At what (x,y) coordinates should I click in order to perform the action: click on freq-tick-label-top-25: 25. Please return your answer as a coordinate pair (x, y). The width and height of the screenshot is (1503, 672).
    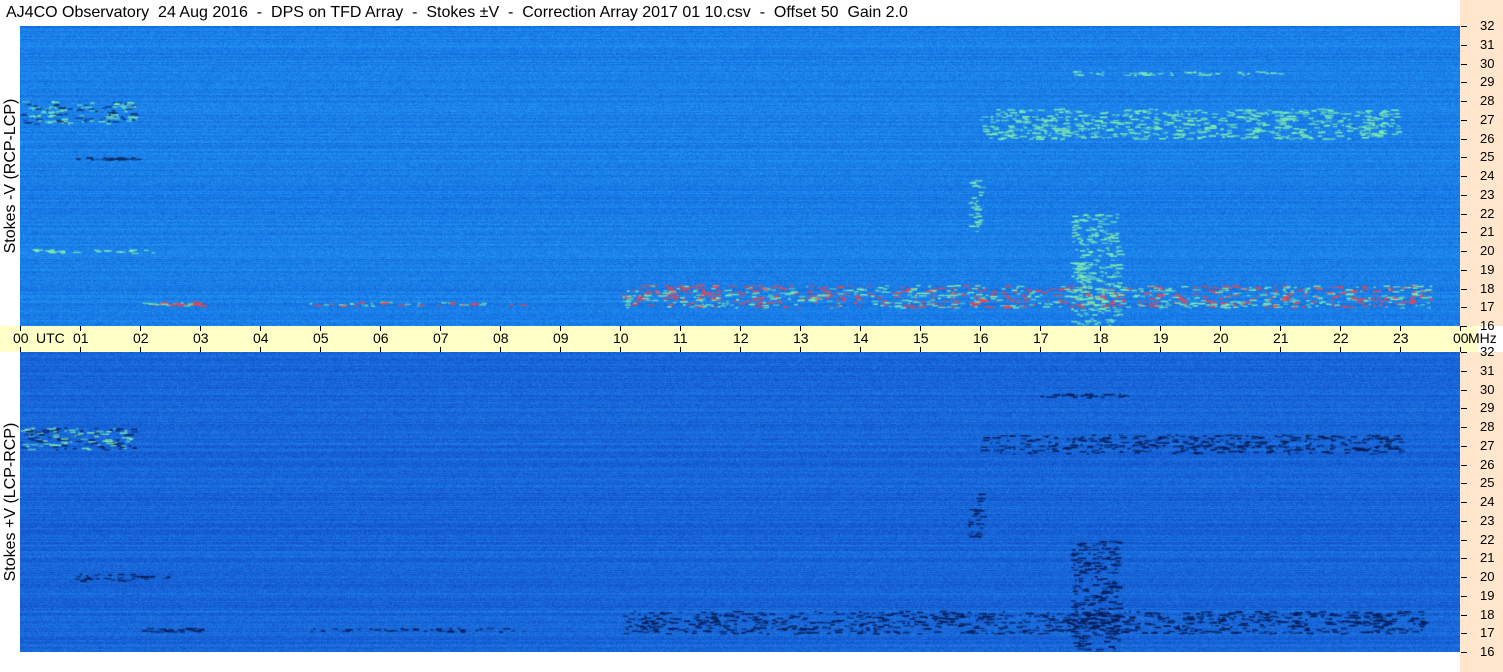
    Looking at the image, I should click on (1487, 157).